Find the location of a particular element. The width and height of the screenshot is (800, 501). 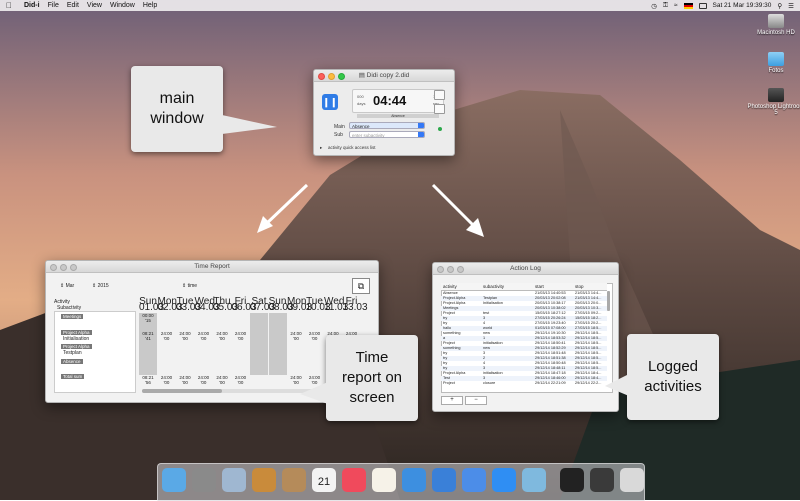

month-select: ⇕ Mar is located at coordinates (67, 286).